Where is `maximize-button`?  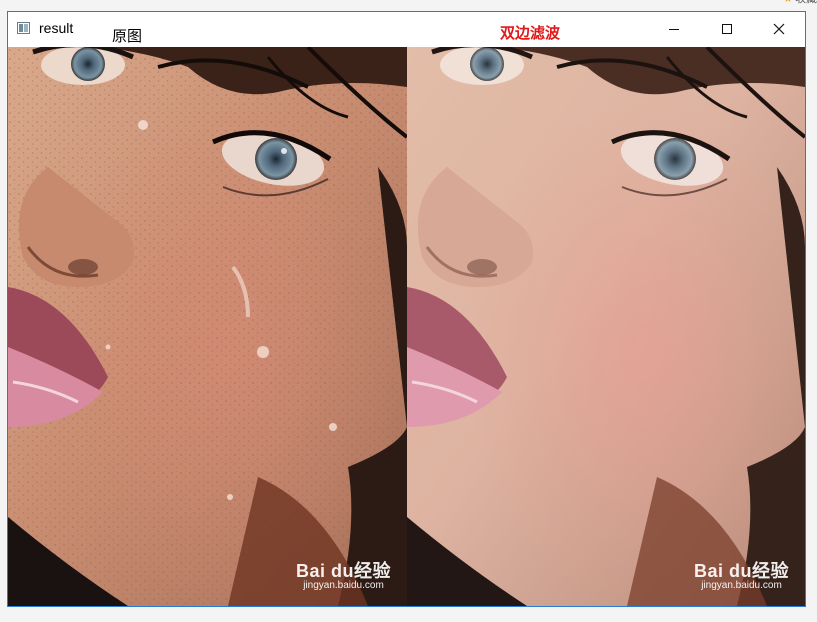 maximize-button is located at coordinates (727, 29).